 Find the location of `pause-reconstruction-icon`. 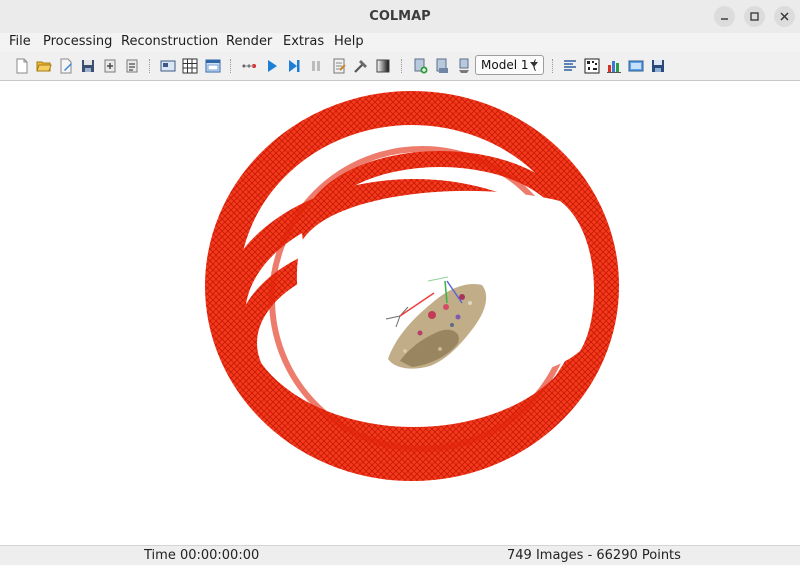

pause-reconstruction-icon is located at coordinates (316, 66).